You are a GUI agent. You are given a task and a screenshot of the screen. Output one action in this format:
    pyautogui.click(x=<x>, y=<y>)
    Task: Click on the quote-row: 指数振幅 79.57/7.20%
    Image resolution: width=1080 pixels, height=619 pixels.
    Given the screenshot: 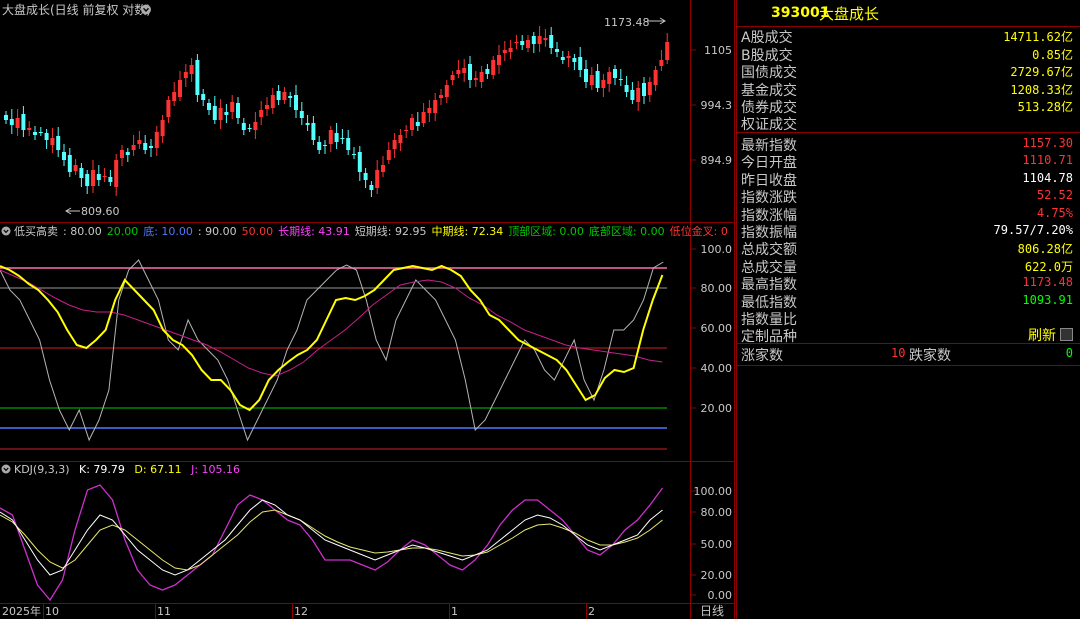 What is the action you would take?
    pyautogui.click(x=908, y=231)
    